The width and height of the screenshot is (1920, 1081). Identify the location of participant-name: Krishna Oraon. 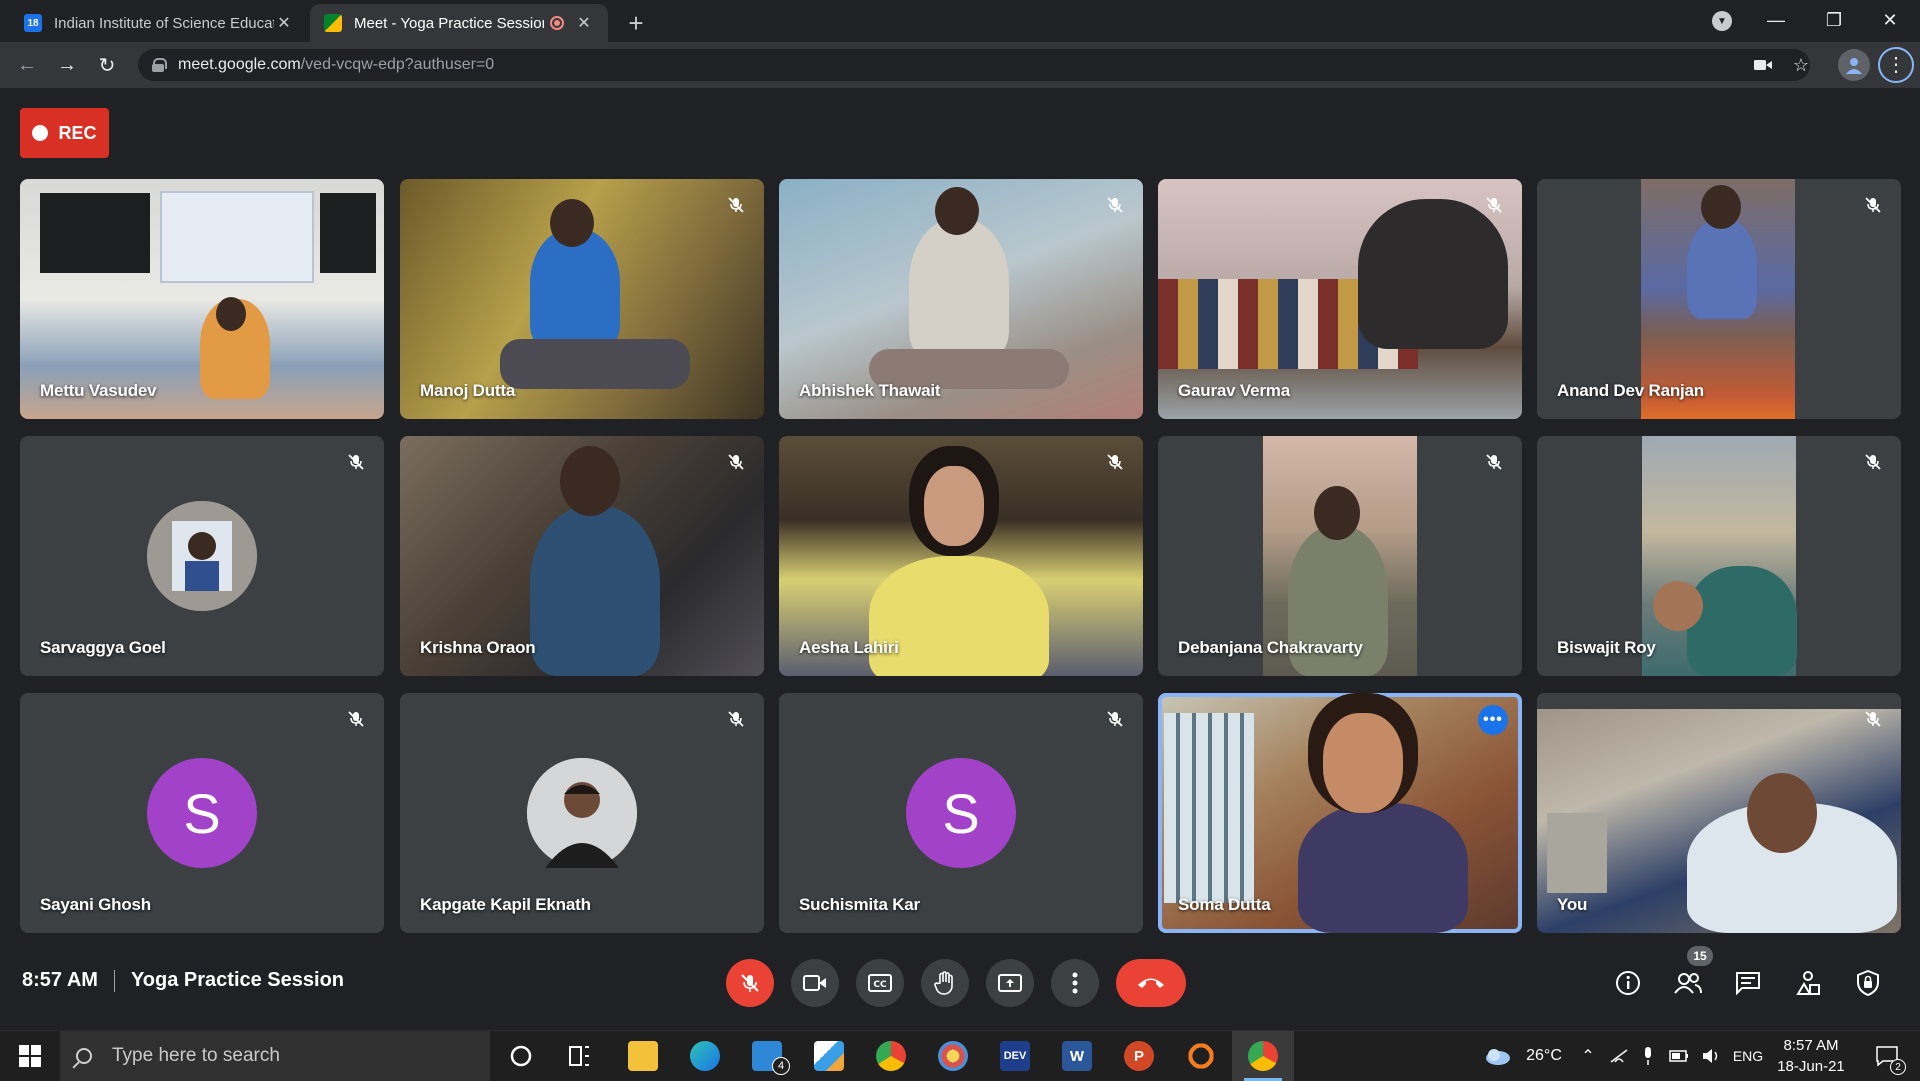
(478, 647).